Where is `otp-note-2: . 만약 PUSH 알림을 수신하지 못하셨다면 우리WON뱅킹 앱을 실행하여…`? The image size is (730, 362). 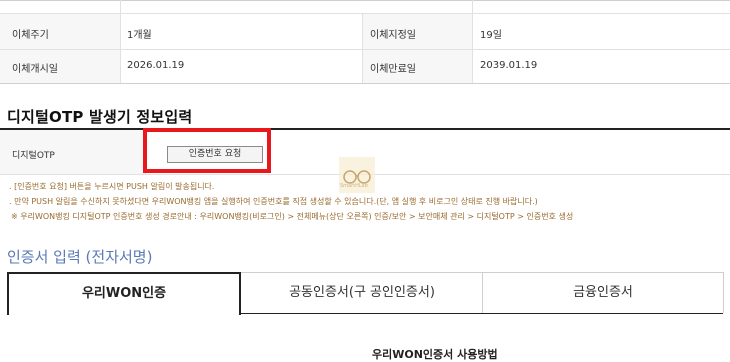 otp-note-2: . 만약 PUSH 알림을 수신하지 못하셨다면 우리WON뱅킹 앱을 실행하여… is located at coordinates (273, 201).